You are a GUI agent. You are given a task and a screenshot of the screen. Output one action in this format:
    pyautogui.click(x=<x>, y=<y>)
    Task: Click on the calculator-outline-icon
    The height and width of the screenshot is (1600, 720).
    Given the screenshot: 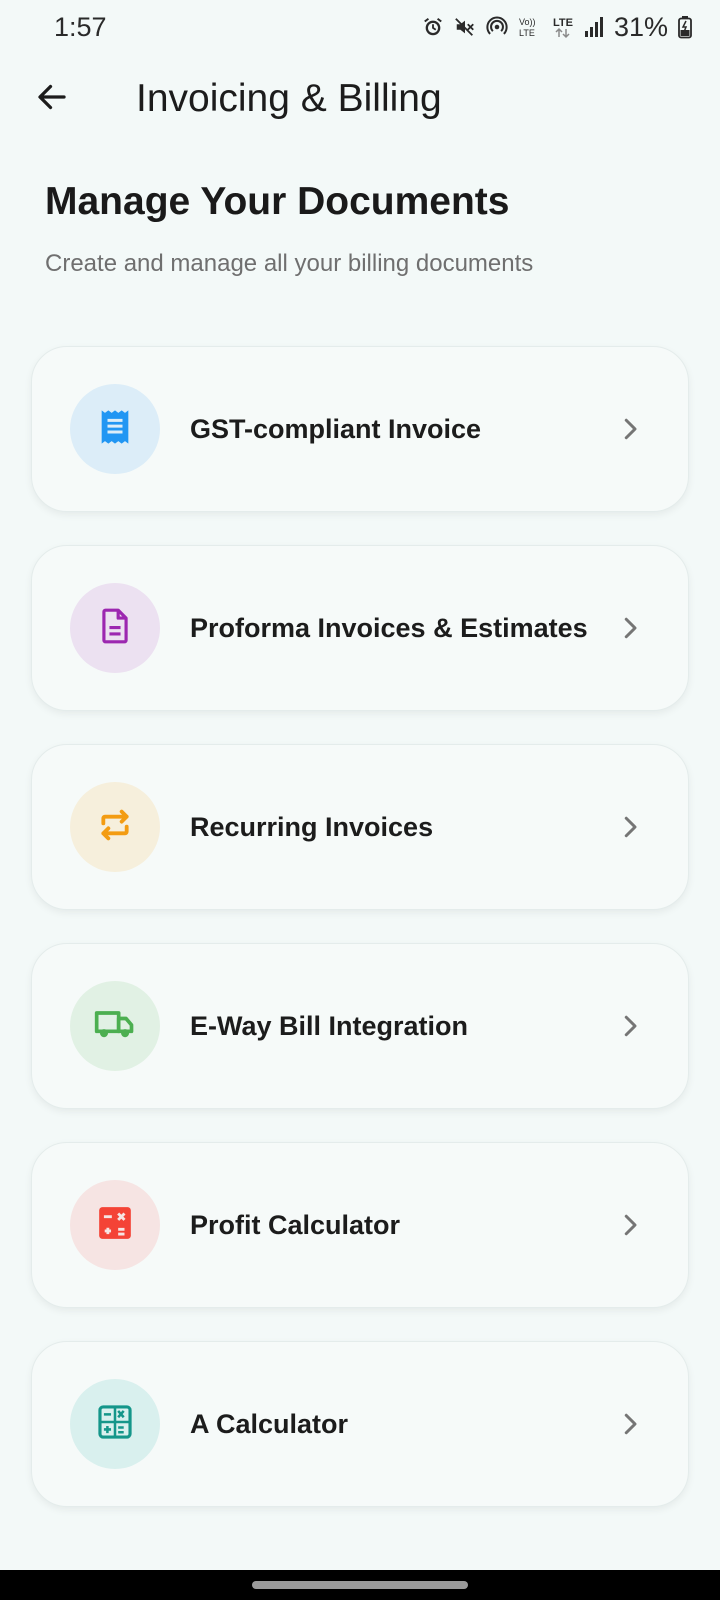 What is the action you would take?
    pyautogui.click(x=115, y=1424)
    